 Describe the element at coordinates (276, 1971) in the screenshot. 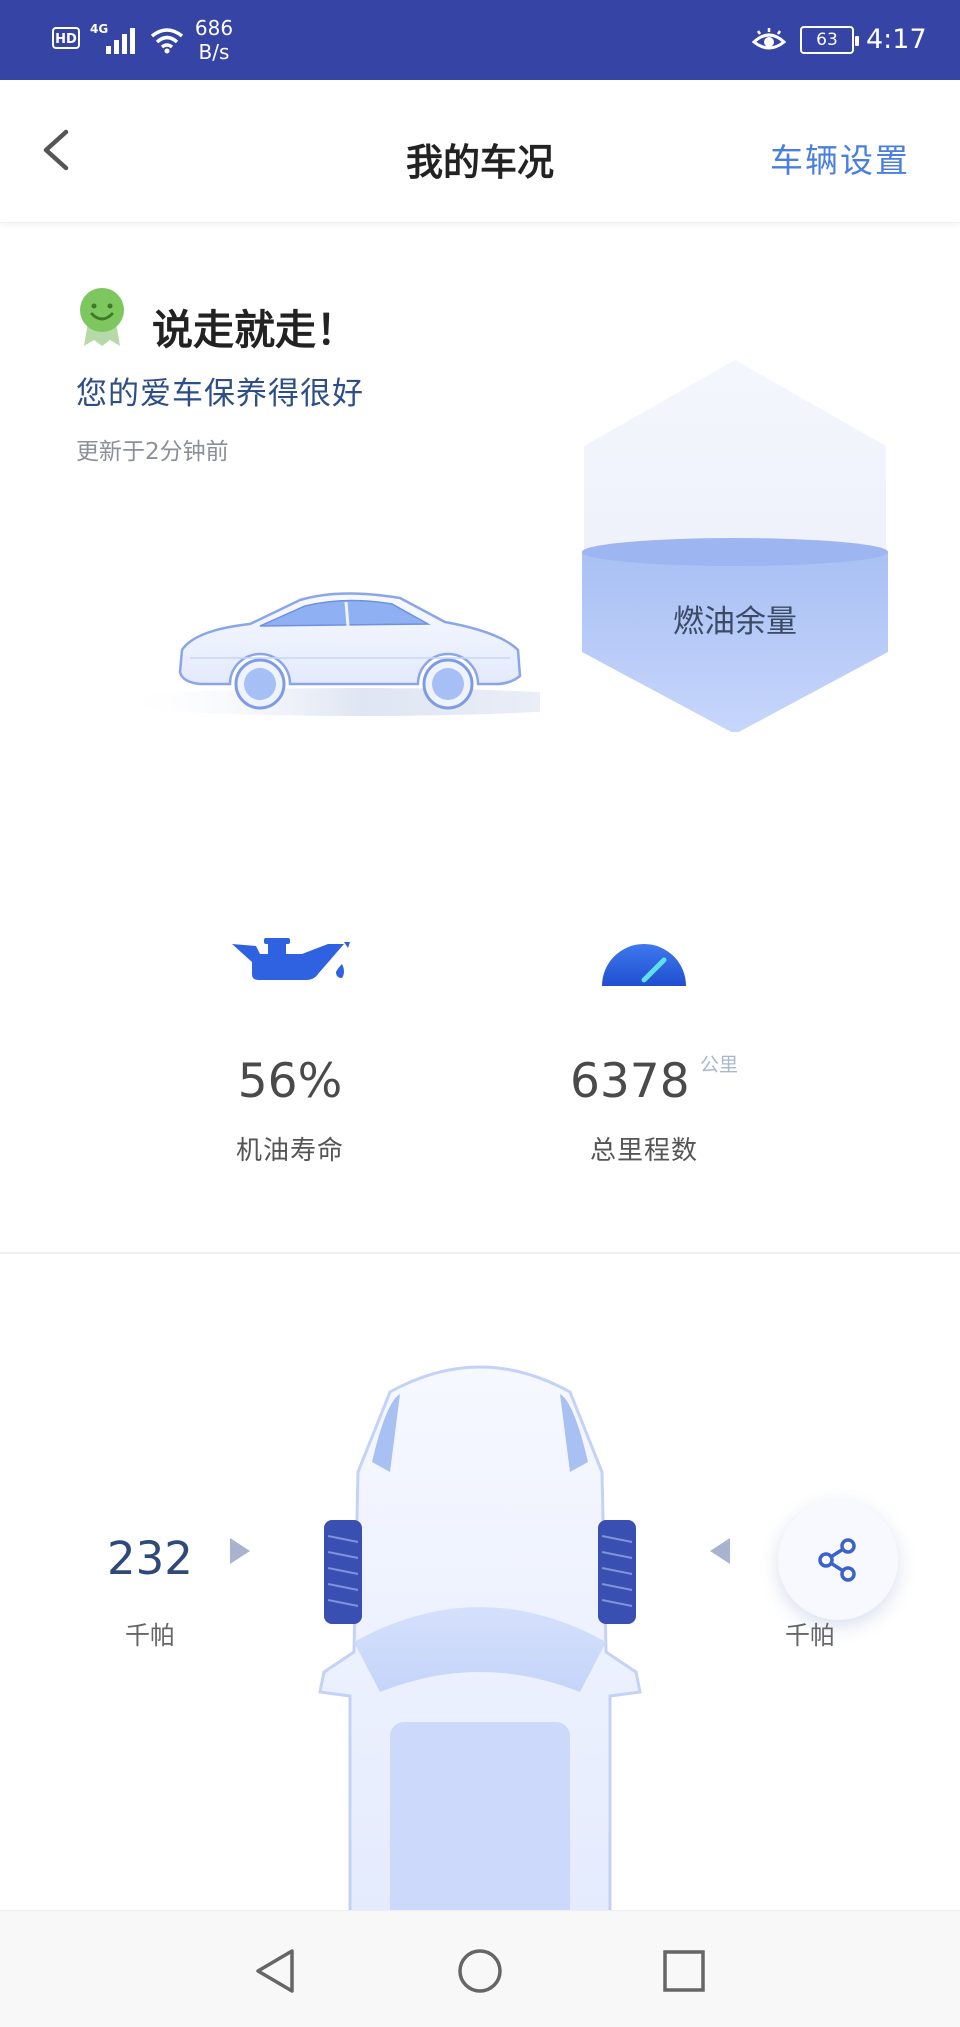

I see `nav-back-icon` at that location.